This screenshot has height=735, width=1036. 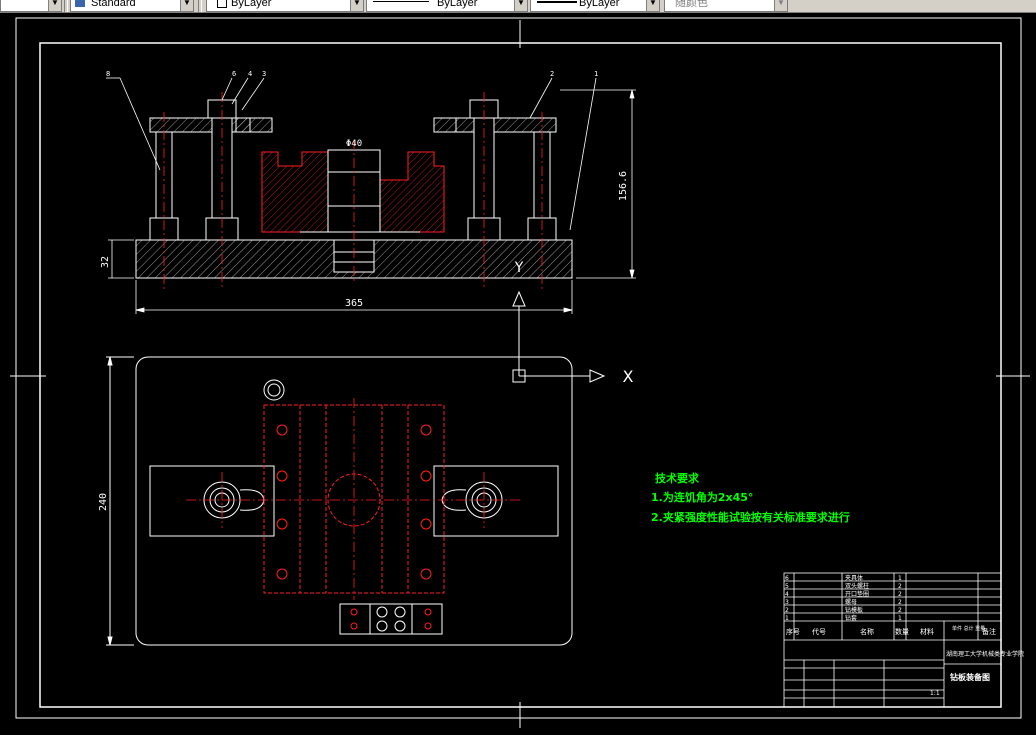 What do you see at coordinates (80, 3) in the screenshot?
I see `text-style-icon` at bounding box center [80, 3].